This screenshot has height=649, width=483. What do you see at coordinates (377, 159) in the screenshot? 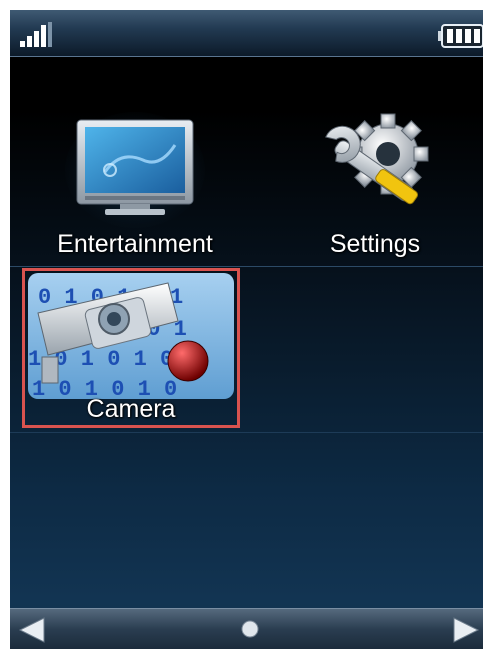
I see `wrench-gear-icon` at bounding box center [377, 159].